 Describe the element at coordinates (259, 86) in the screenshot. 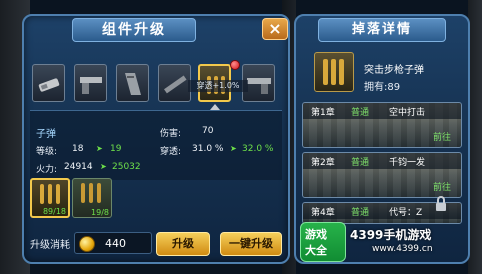

I see `grip-icon` at that location.